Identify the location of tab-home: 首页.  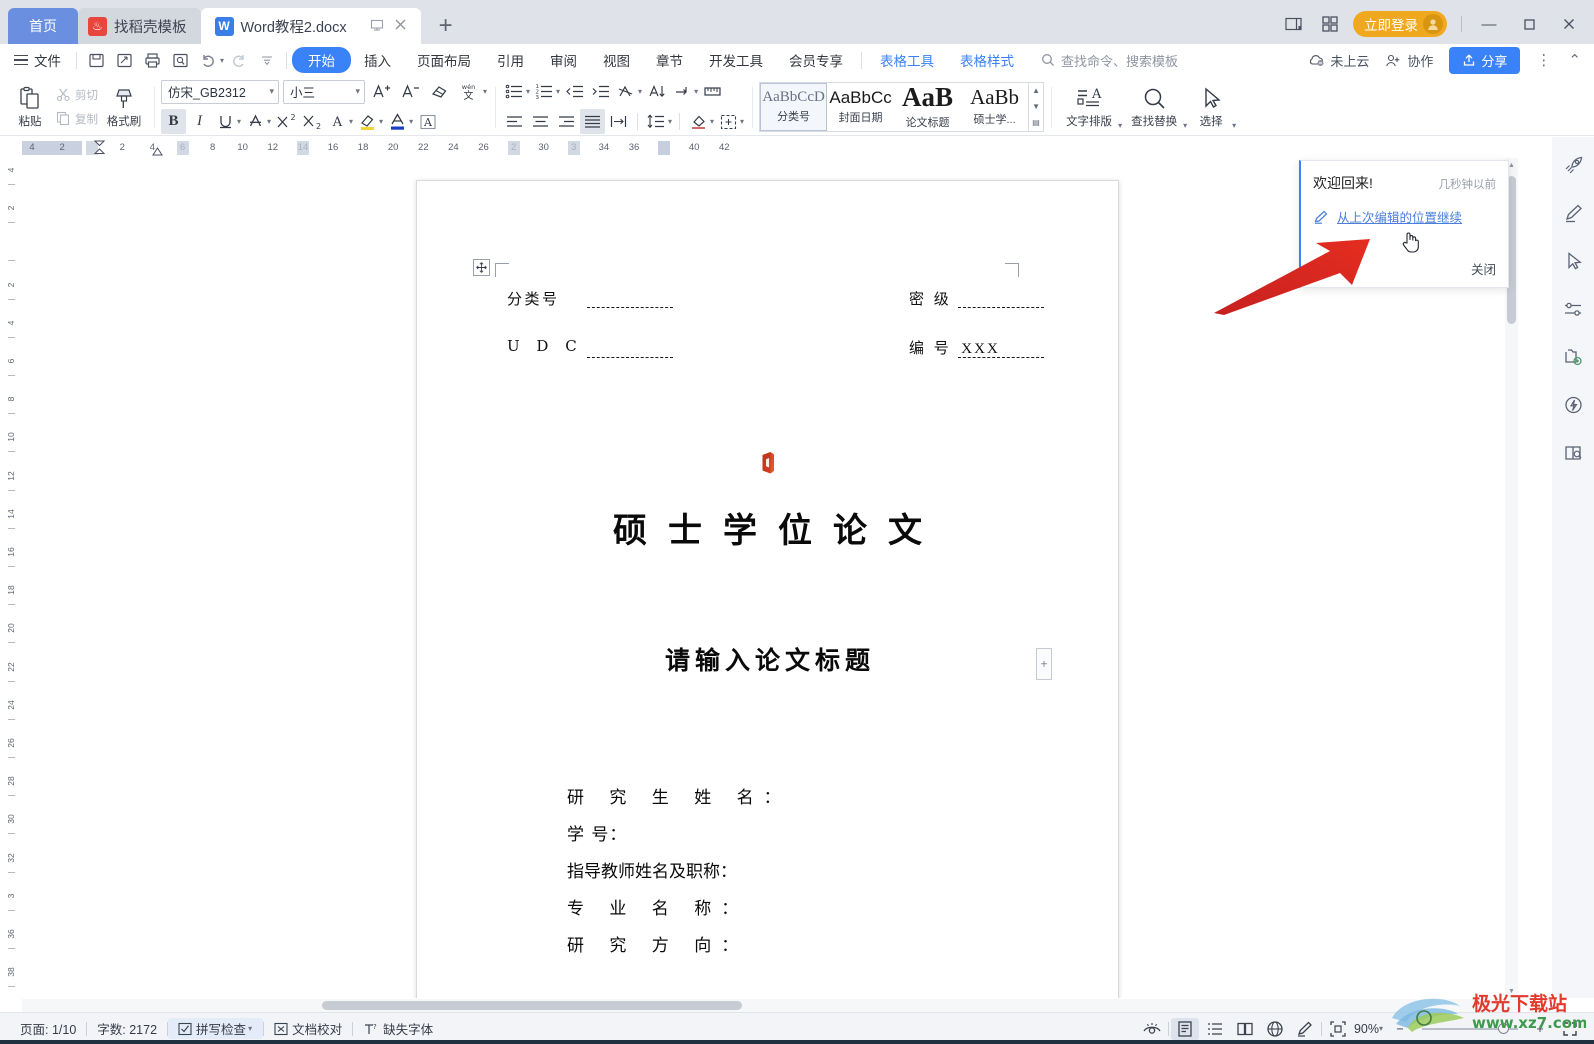
(43, 26).